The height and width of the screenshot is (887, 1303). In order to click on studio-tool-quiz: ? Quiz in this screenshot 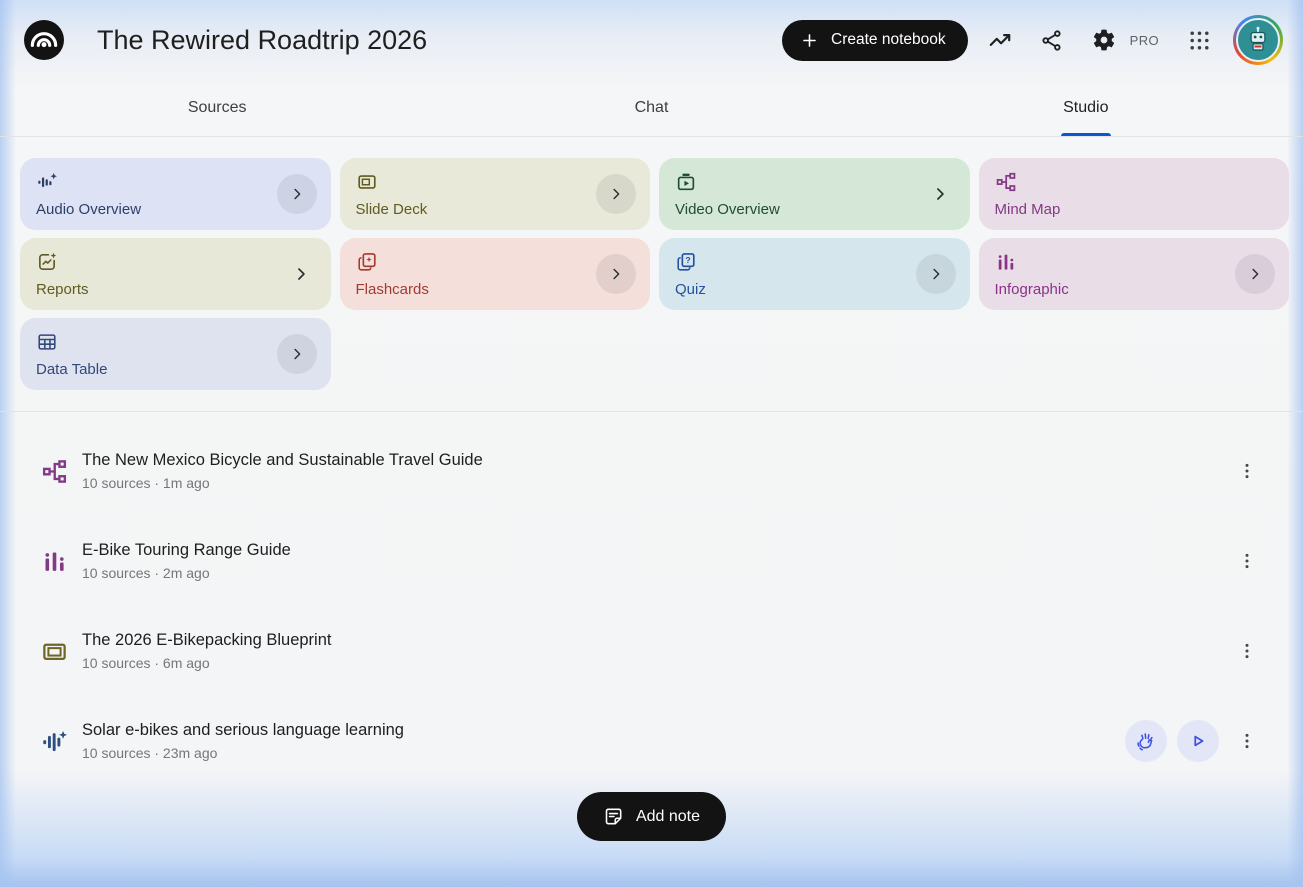, I will do `click(814, 274)`.